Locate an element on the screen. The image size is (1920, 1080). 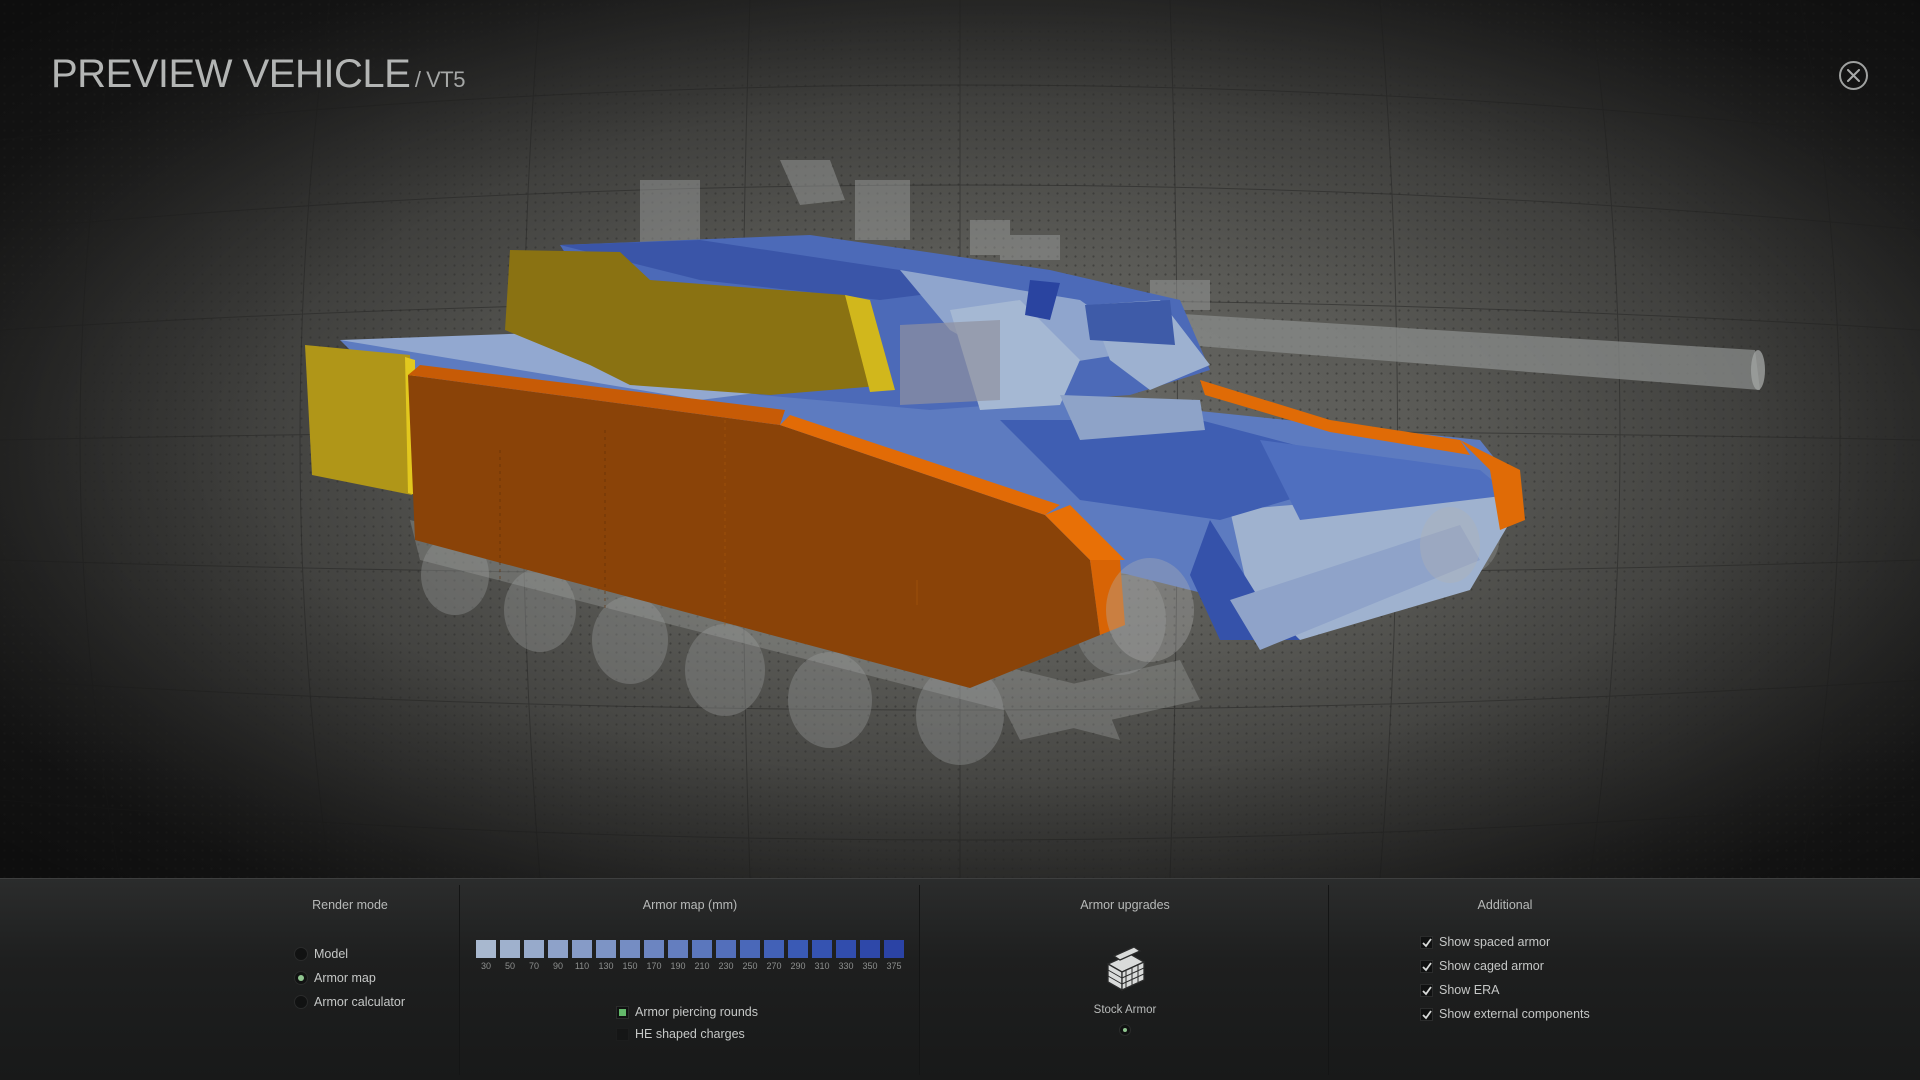
page-title: PREVIEW VEHICLE / VT5 is located at coordinates (258, 74).